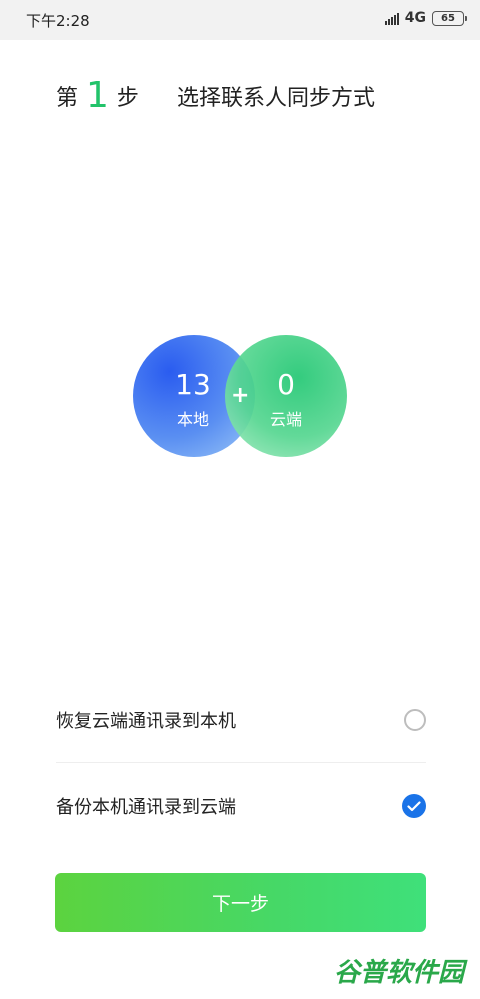 The image size is (480, 999). What do you see at coordinates (58, 21) in the screenshot?
I see `status-time: 下午2:28` at bounding box center [58, 21].